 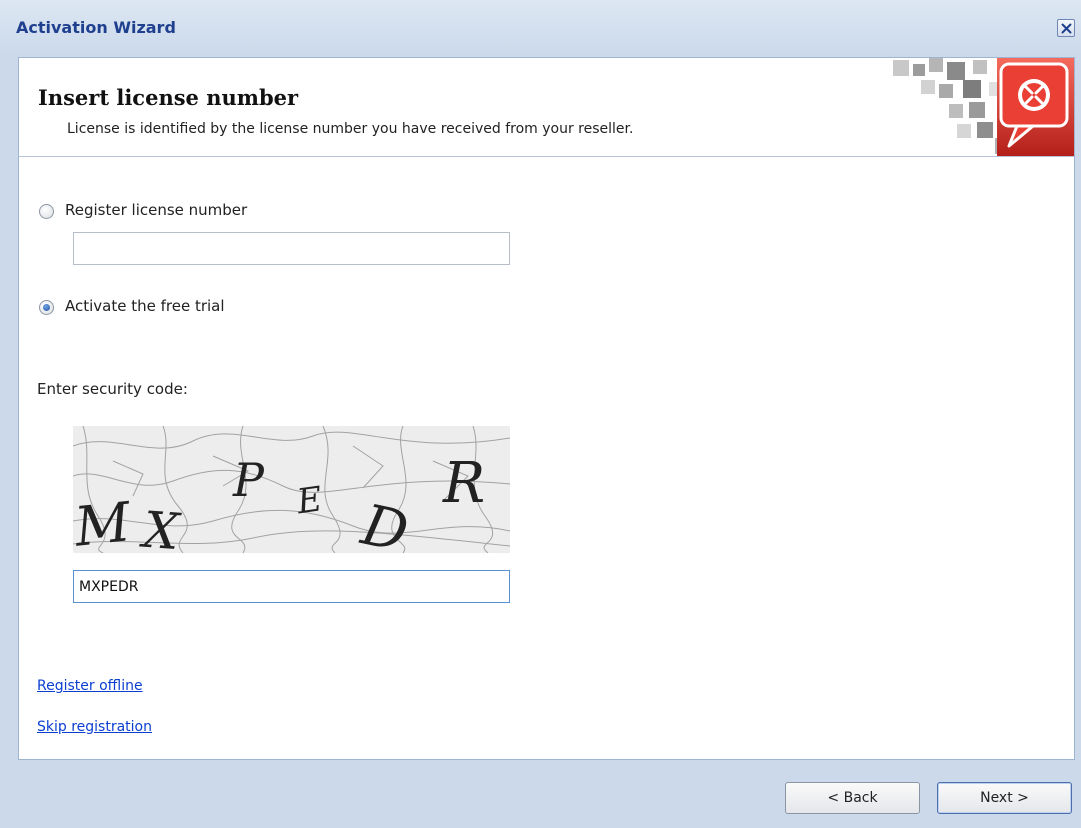 I want to click on security-code-label: Enter security code:, so click(x=112, y=389).